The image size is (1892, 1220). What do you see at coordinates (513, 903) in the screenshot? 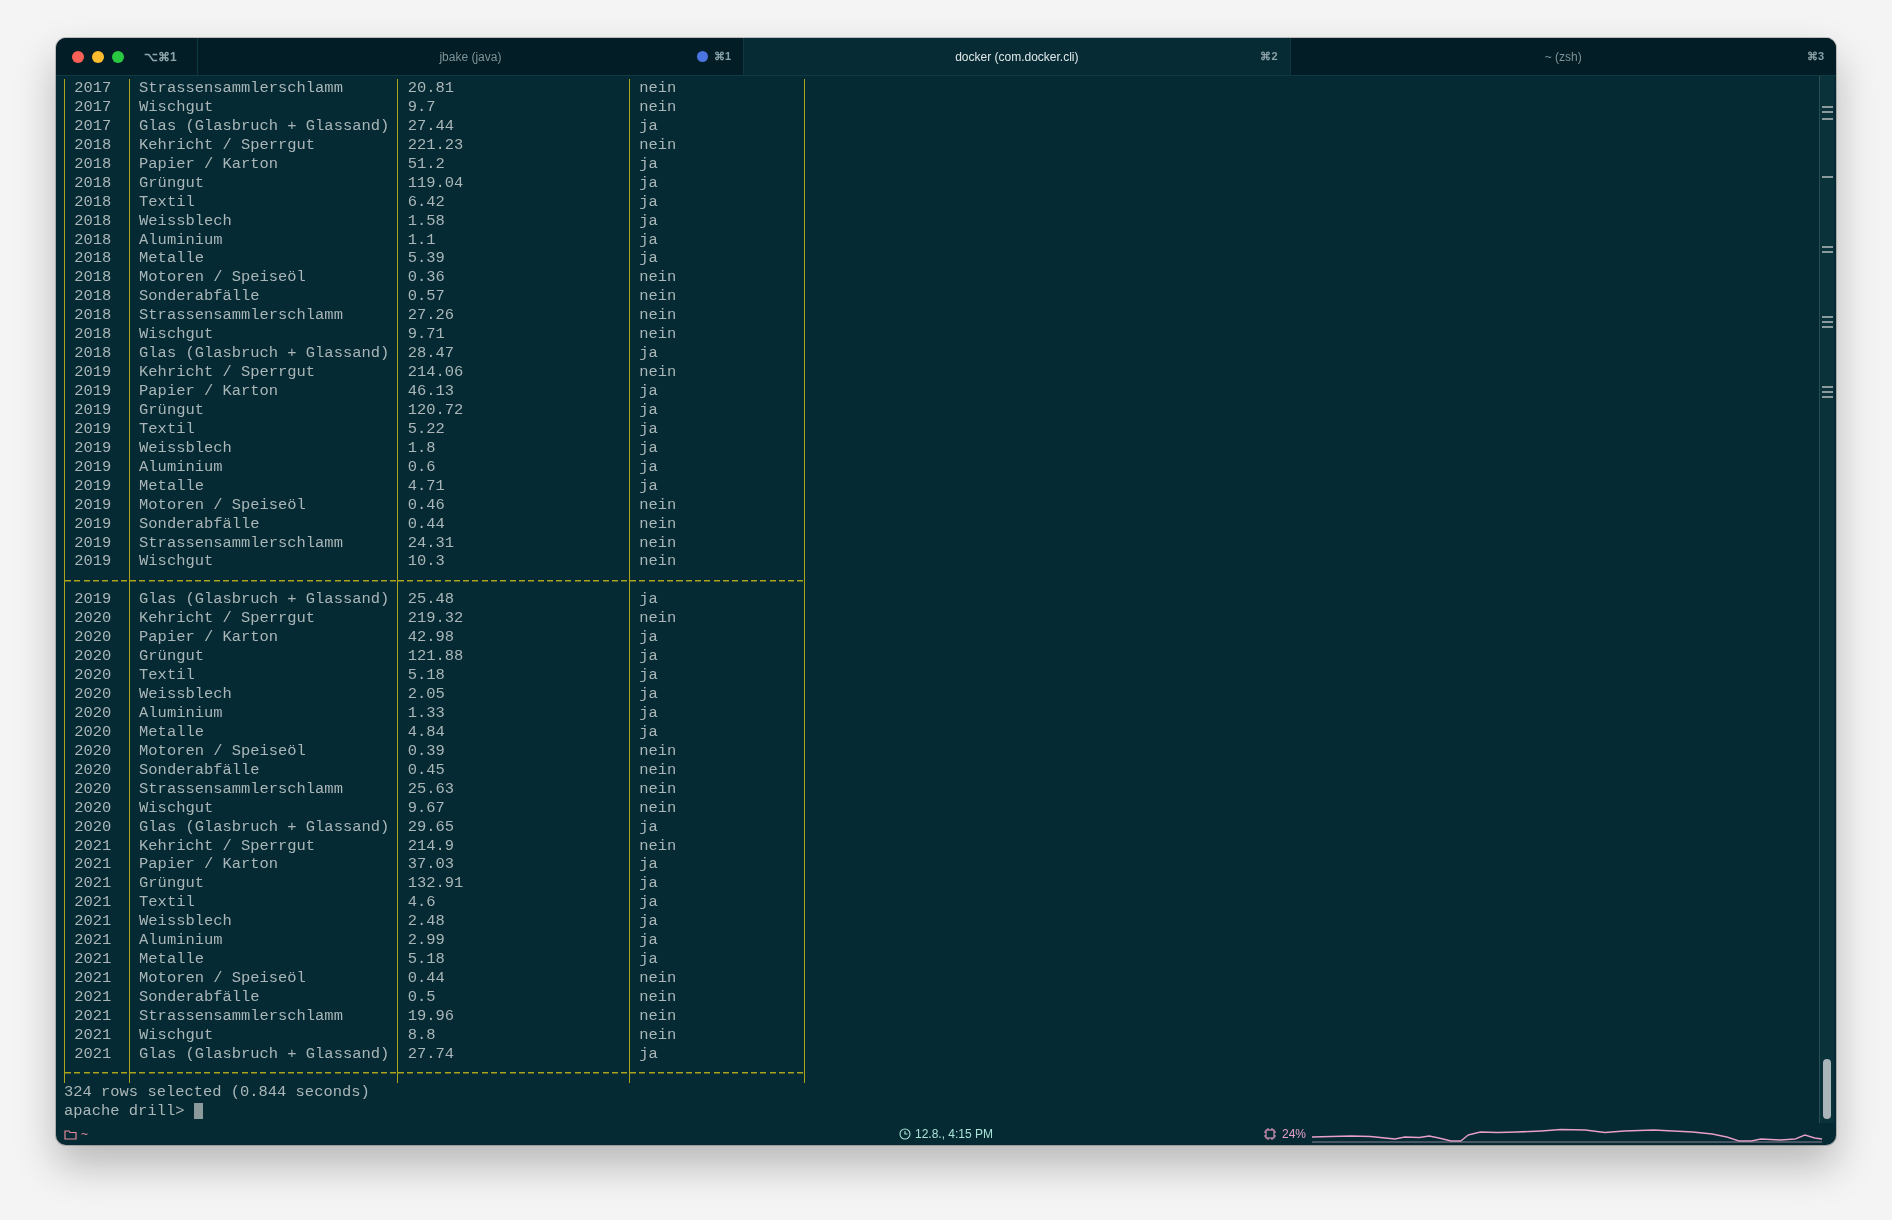
I see `table-cell: 4.6` at bounding box center [513, 903].